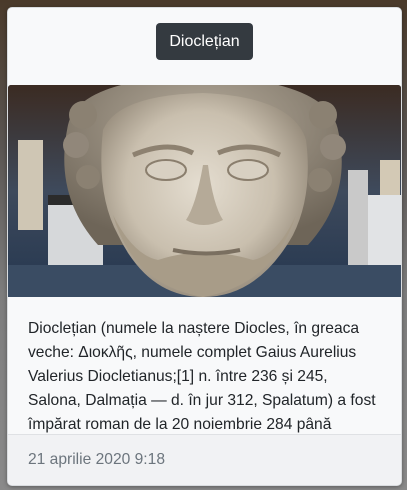  Describe the element at coordinates (204, 41) in the screenshot. I see `article-title-button: Dioclețian` at that location.